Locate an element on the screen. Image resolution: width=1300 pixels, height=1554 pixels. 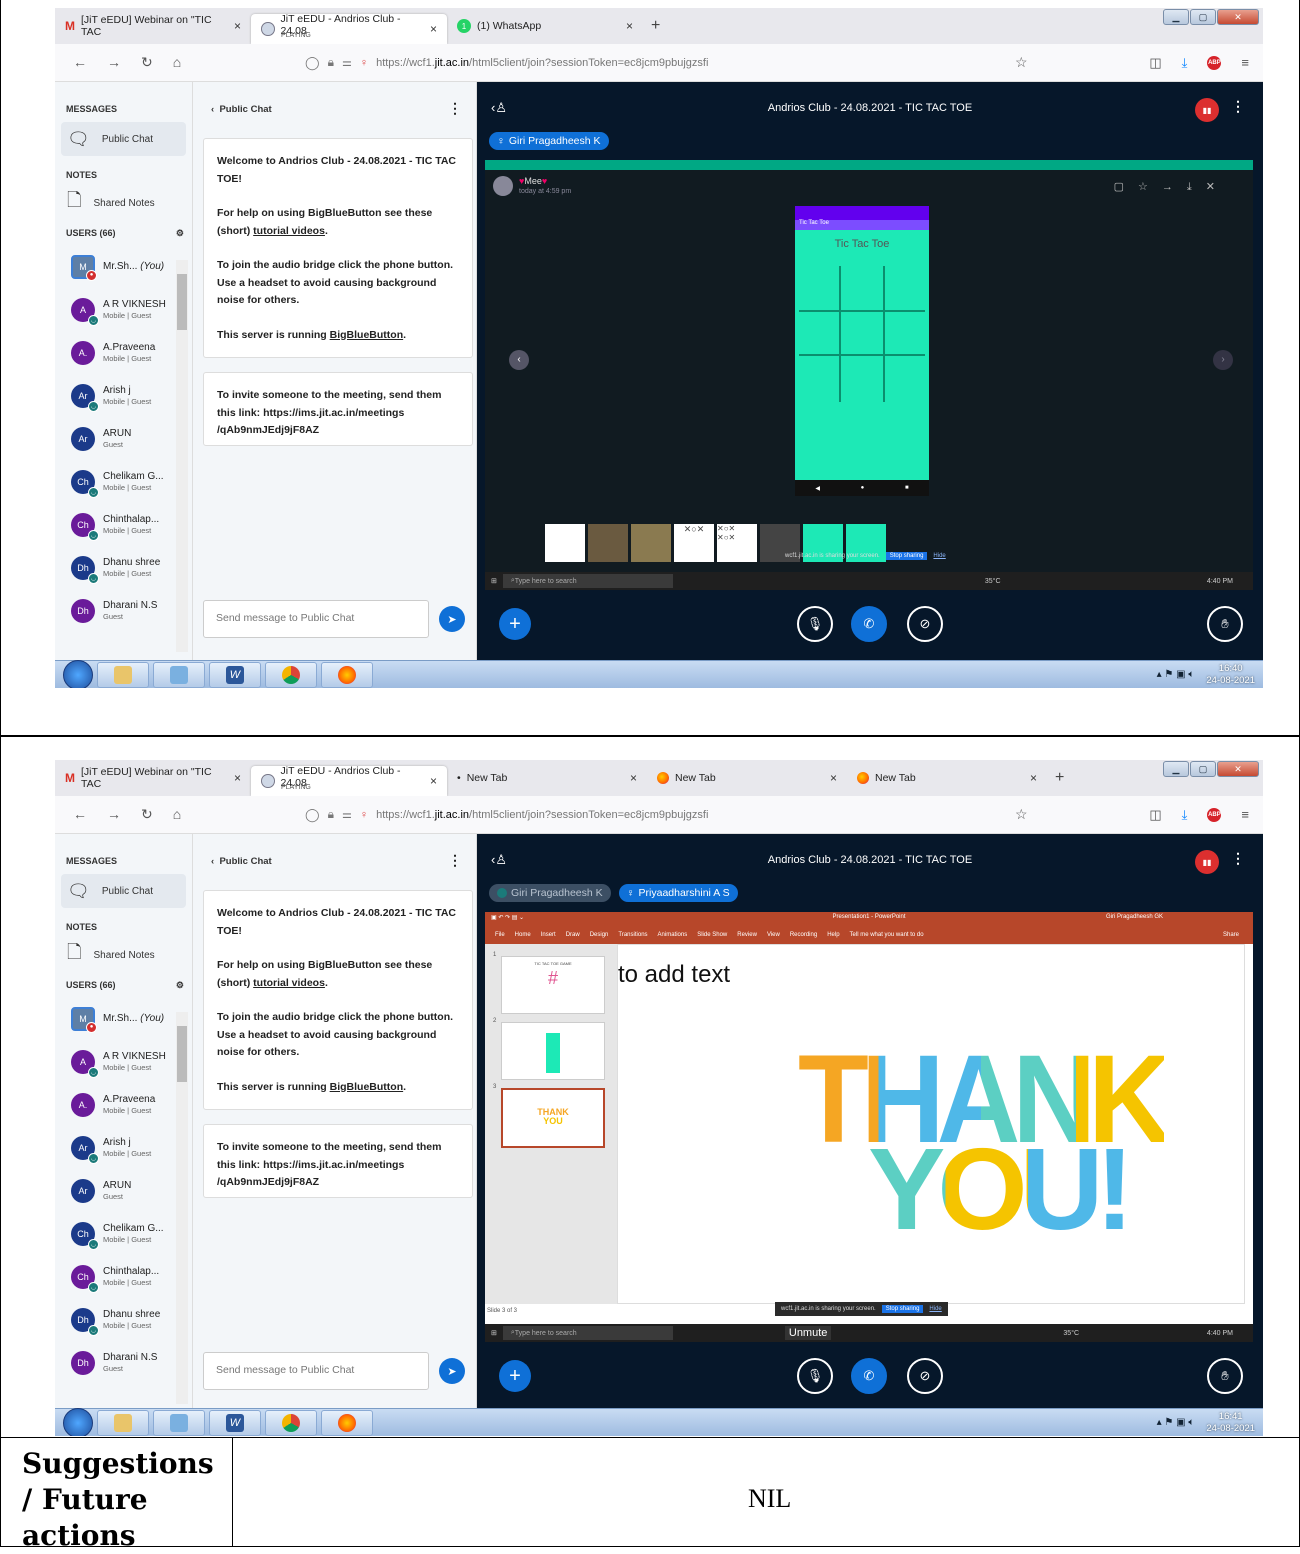
browser-tab: • New Tab × is located at coordinates (547, 778).